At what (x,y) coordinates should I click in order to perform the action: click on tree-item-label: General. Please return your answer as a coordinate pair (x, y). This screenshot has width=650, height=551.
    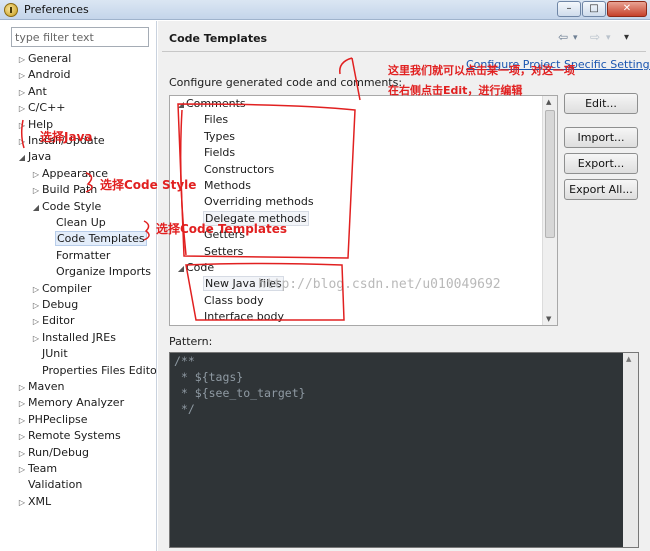
    Looking at the image, I should click on (50, 58).